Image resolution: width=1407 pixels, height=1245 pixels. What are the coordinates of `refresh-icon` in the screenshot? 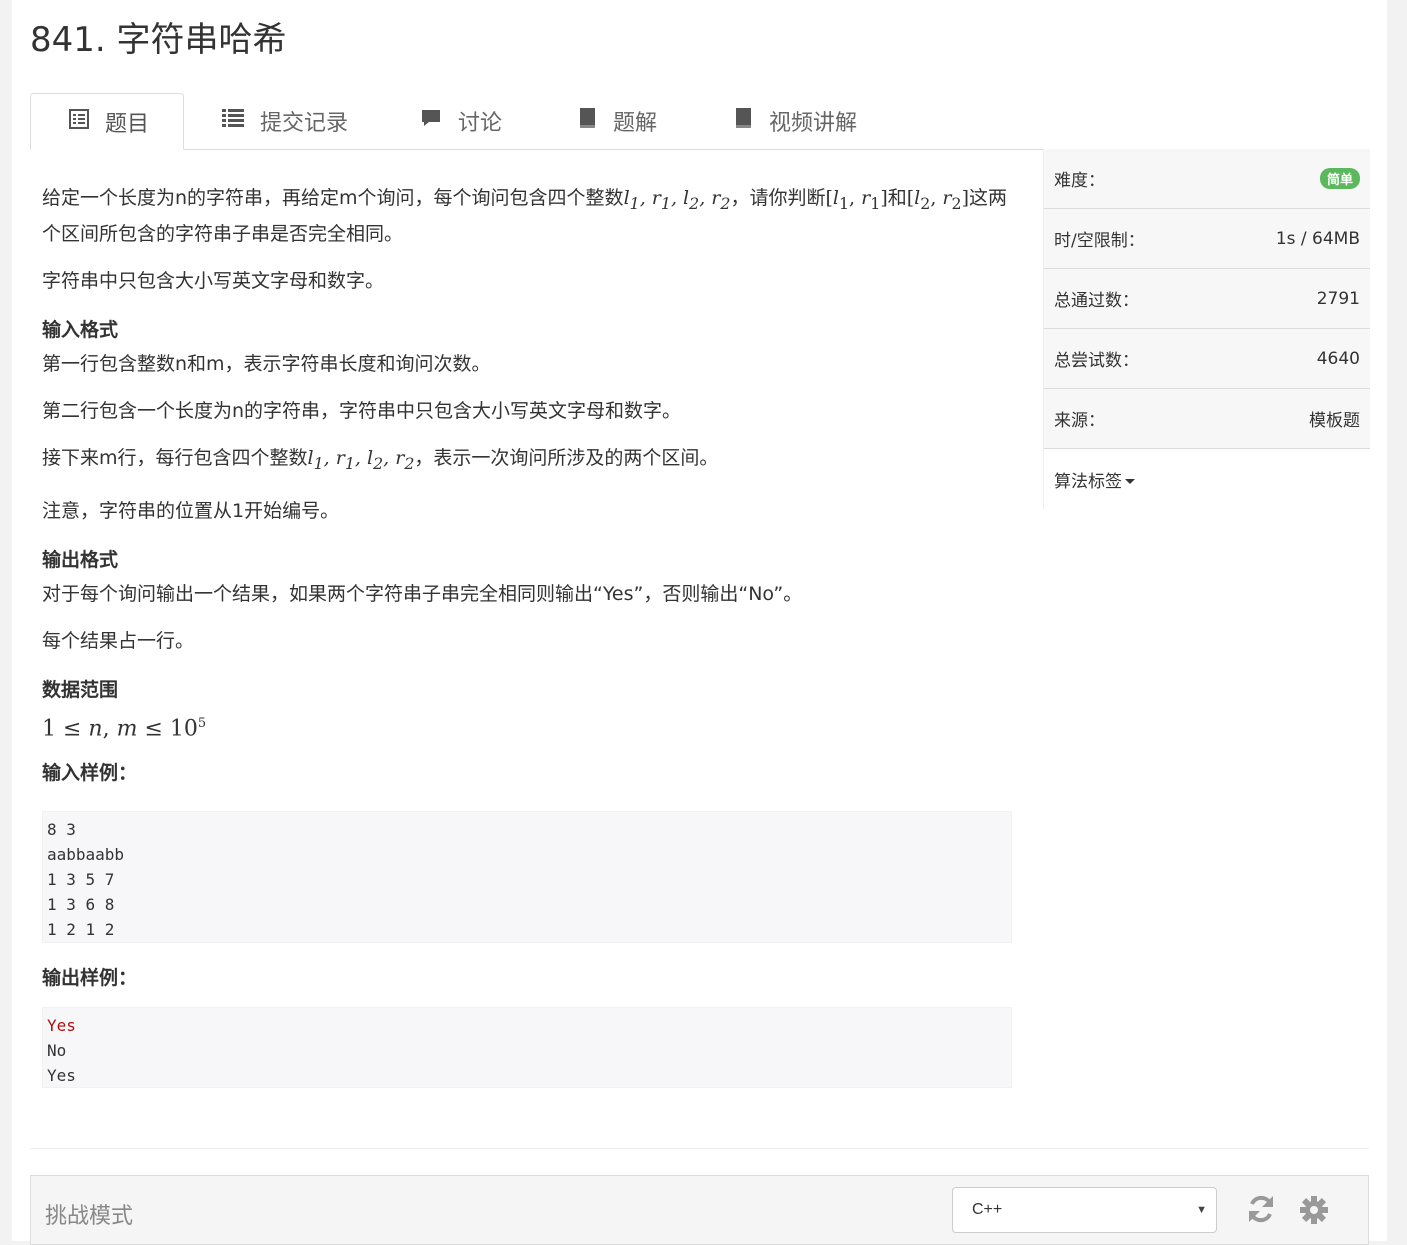 It's located at (1261, 1211).